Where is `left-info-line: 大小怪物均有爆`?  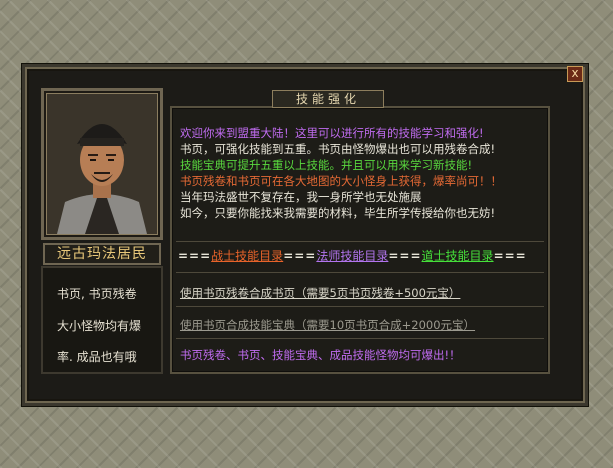
left-info-line: 大小怪物均有爆 is located at coordinates (99, 326).